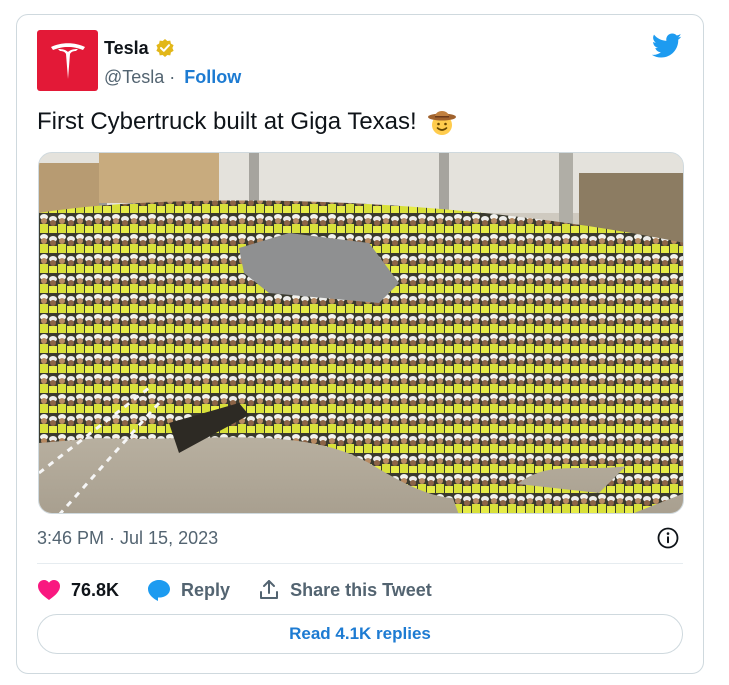 The image size is (729, 685). I want to click on author-handle: @Tesla, so click(134, 77).